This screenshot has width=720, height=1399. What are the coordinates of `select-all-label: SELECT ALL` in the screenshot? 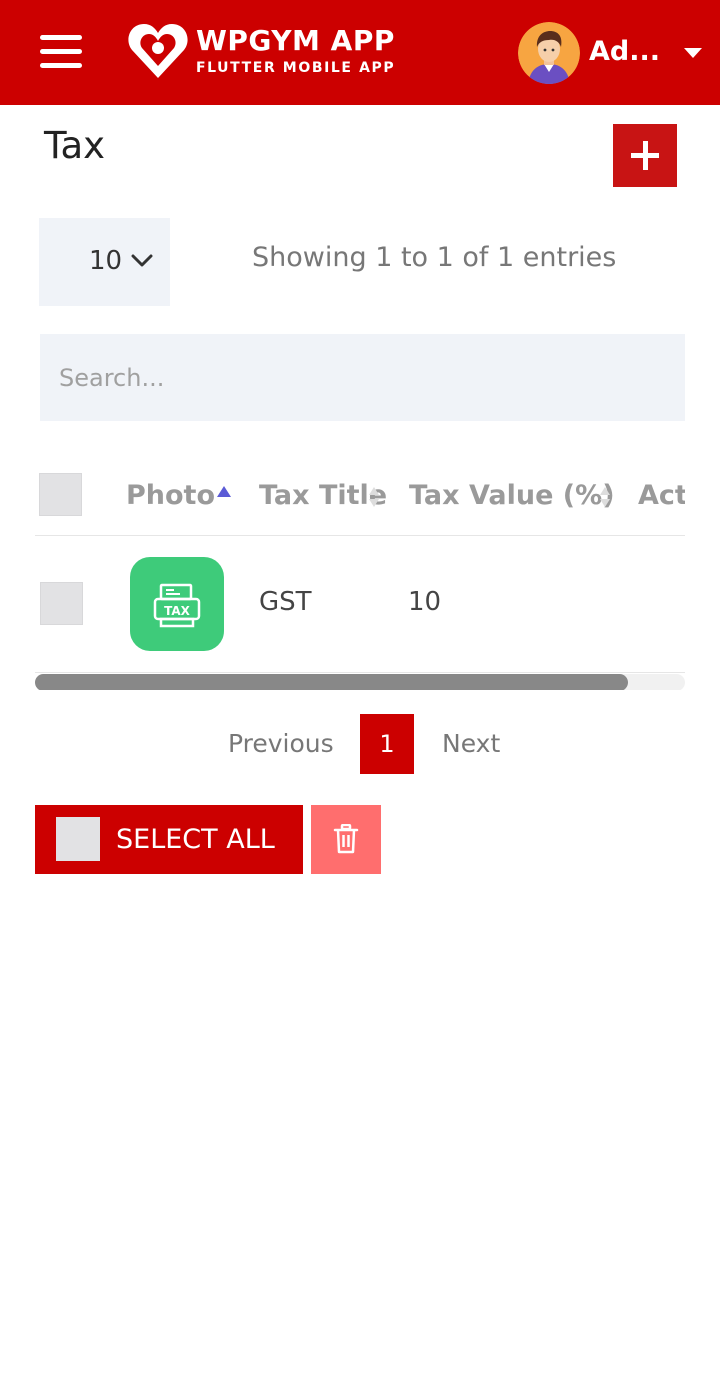 It's located at (195, 839).